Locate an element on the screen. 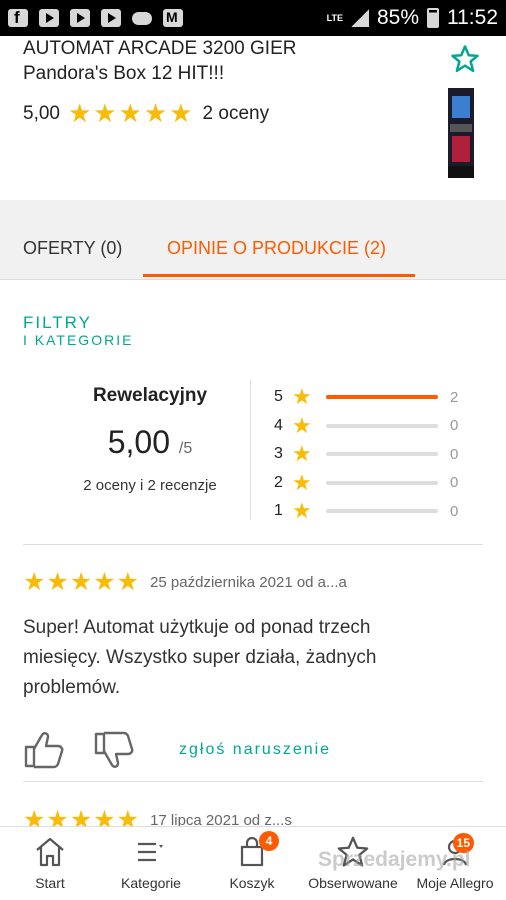  tab-reviews: OPINIE O PRODUKCIE (2) is located at coordinates (276, 248).